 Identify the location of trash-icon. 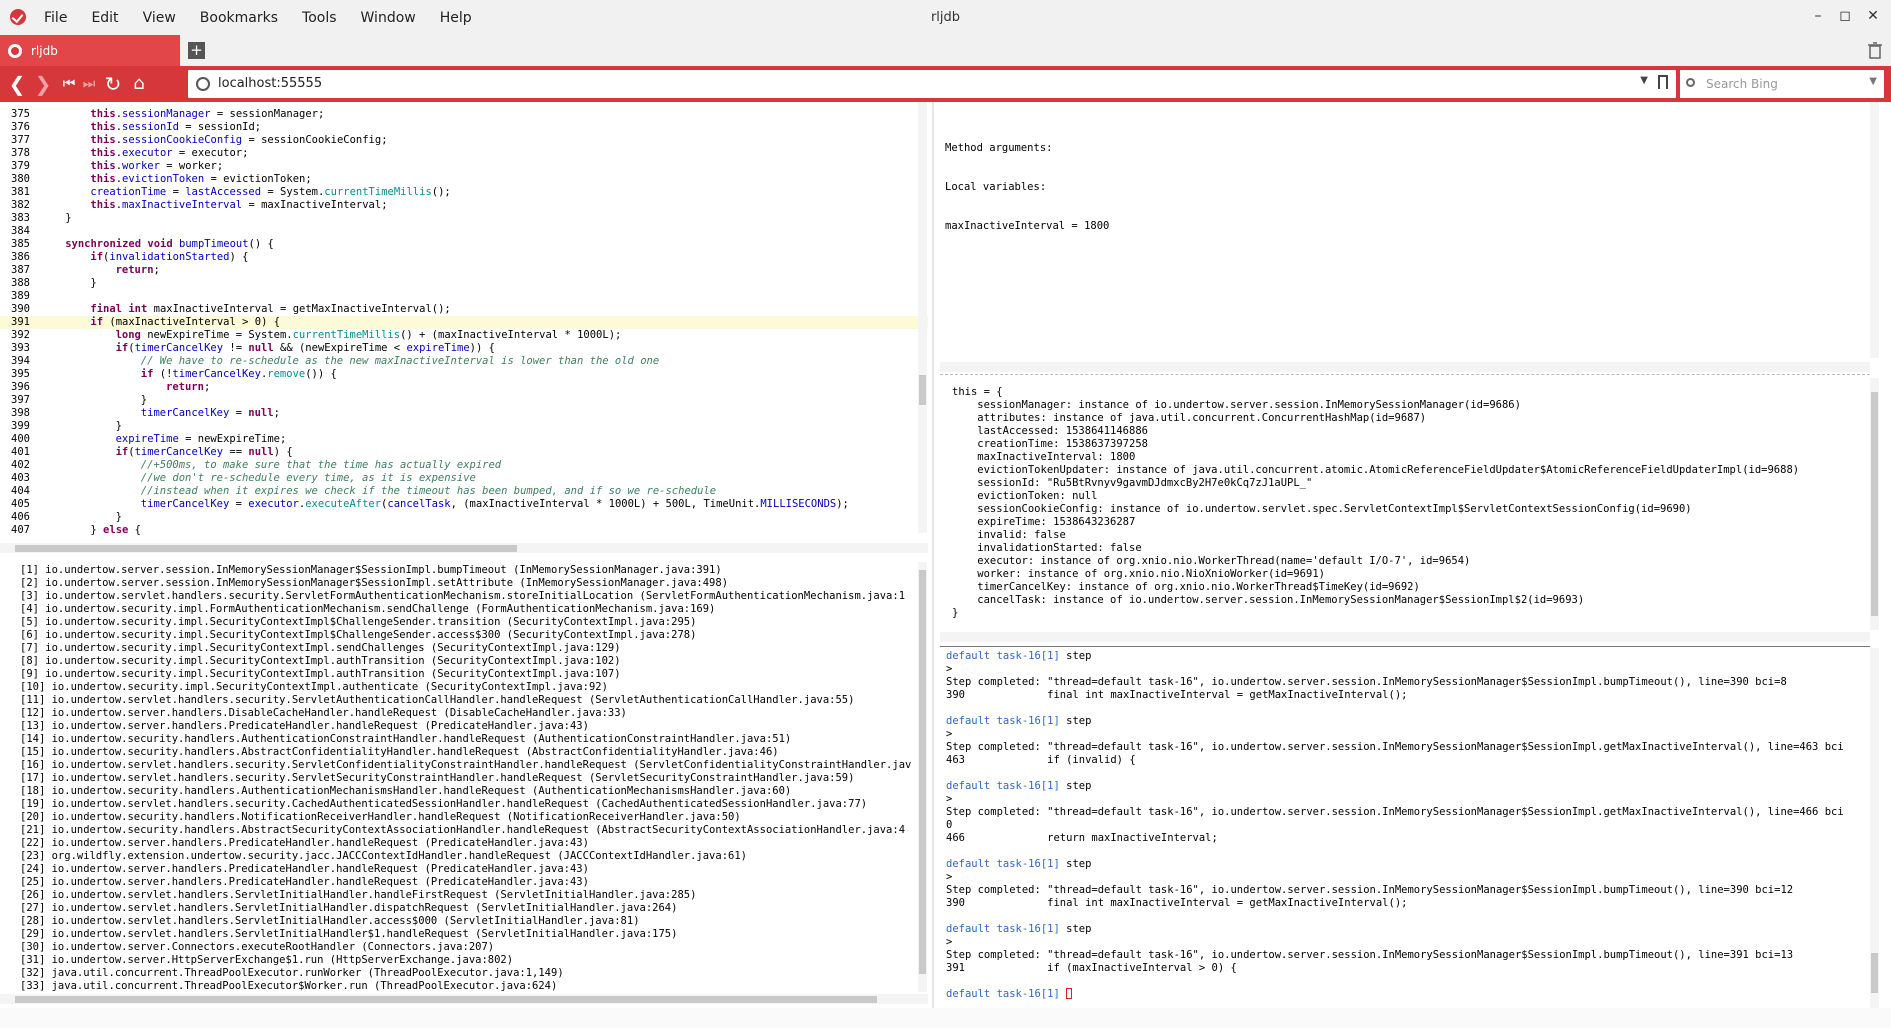
(1875, 50).